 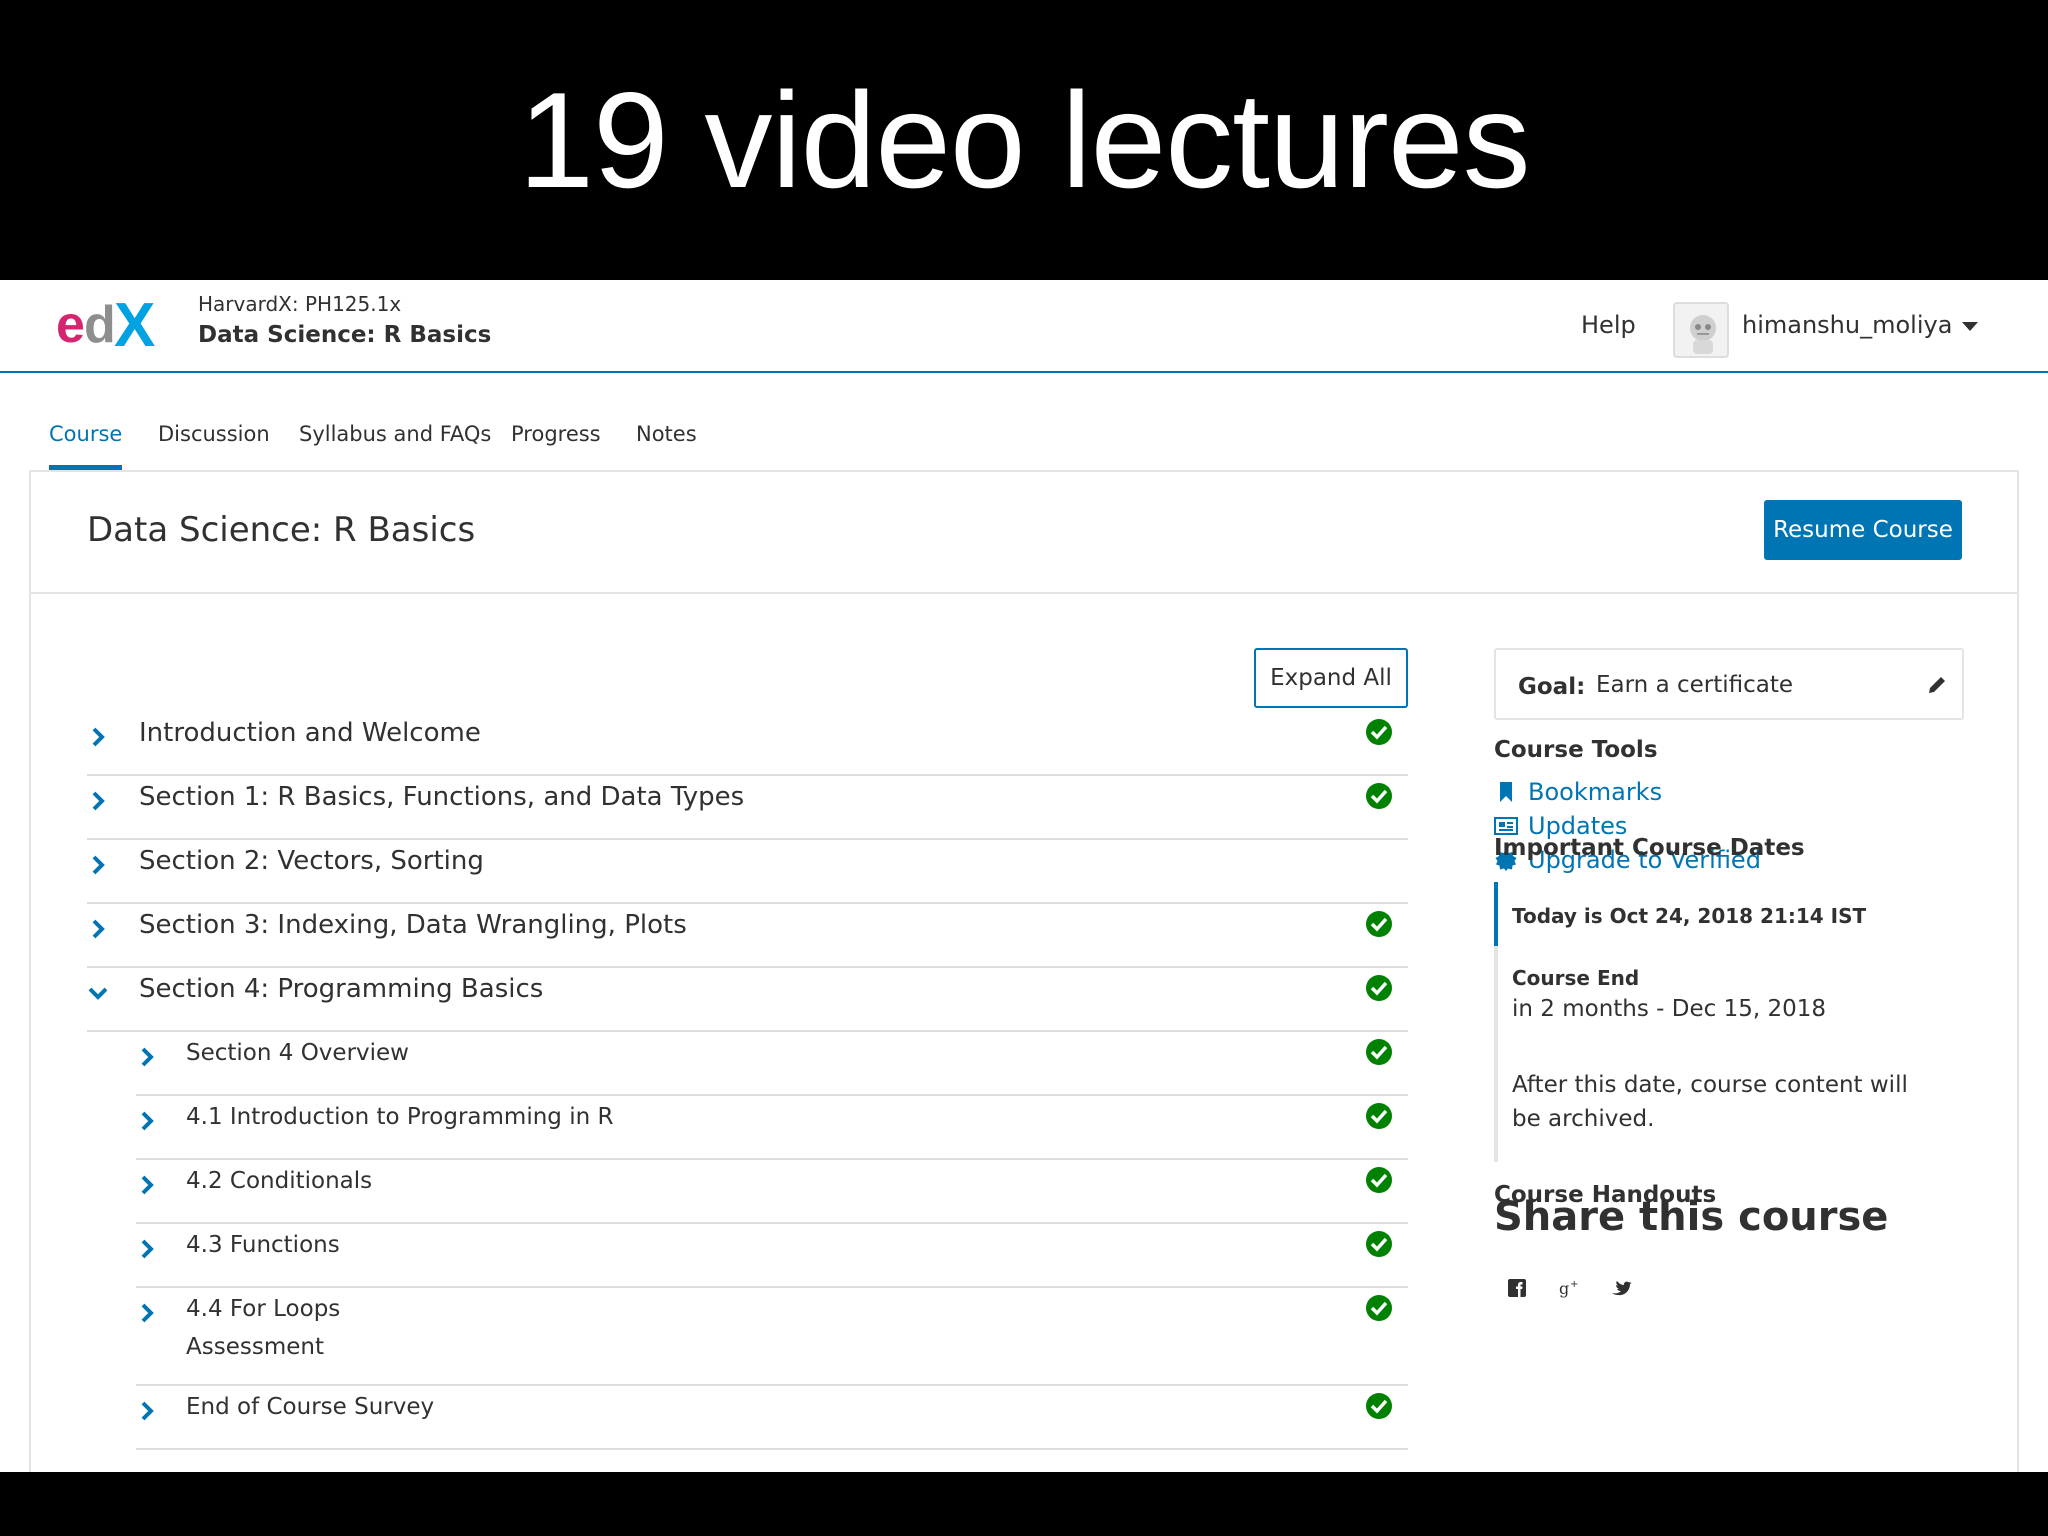 I want to click on help-link: Help, so click(x=1608, y=325).